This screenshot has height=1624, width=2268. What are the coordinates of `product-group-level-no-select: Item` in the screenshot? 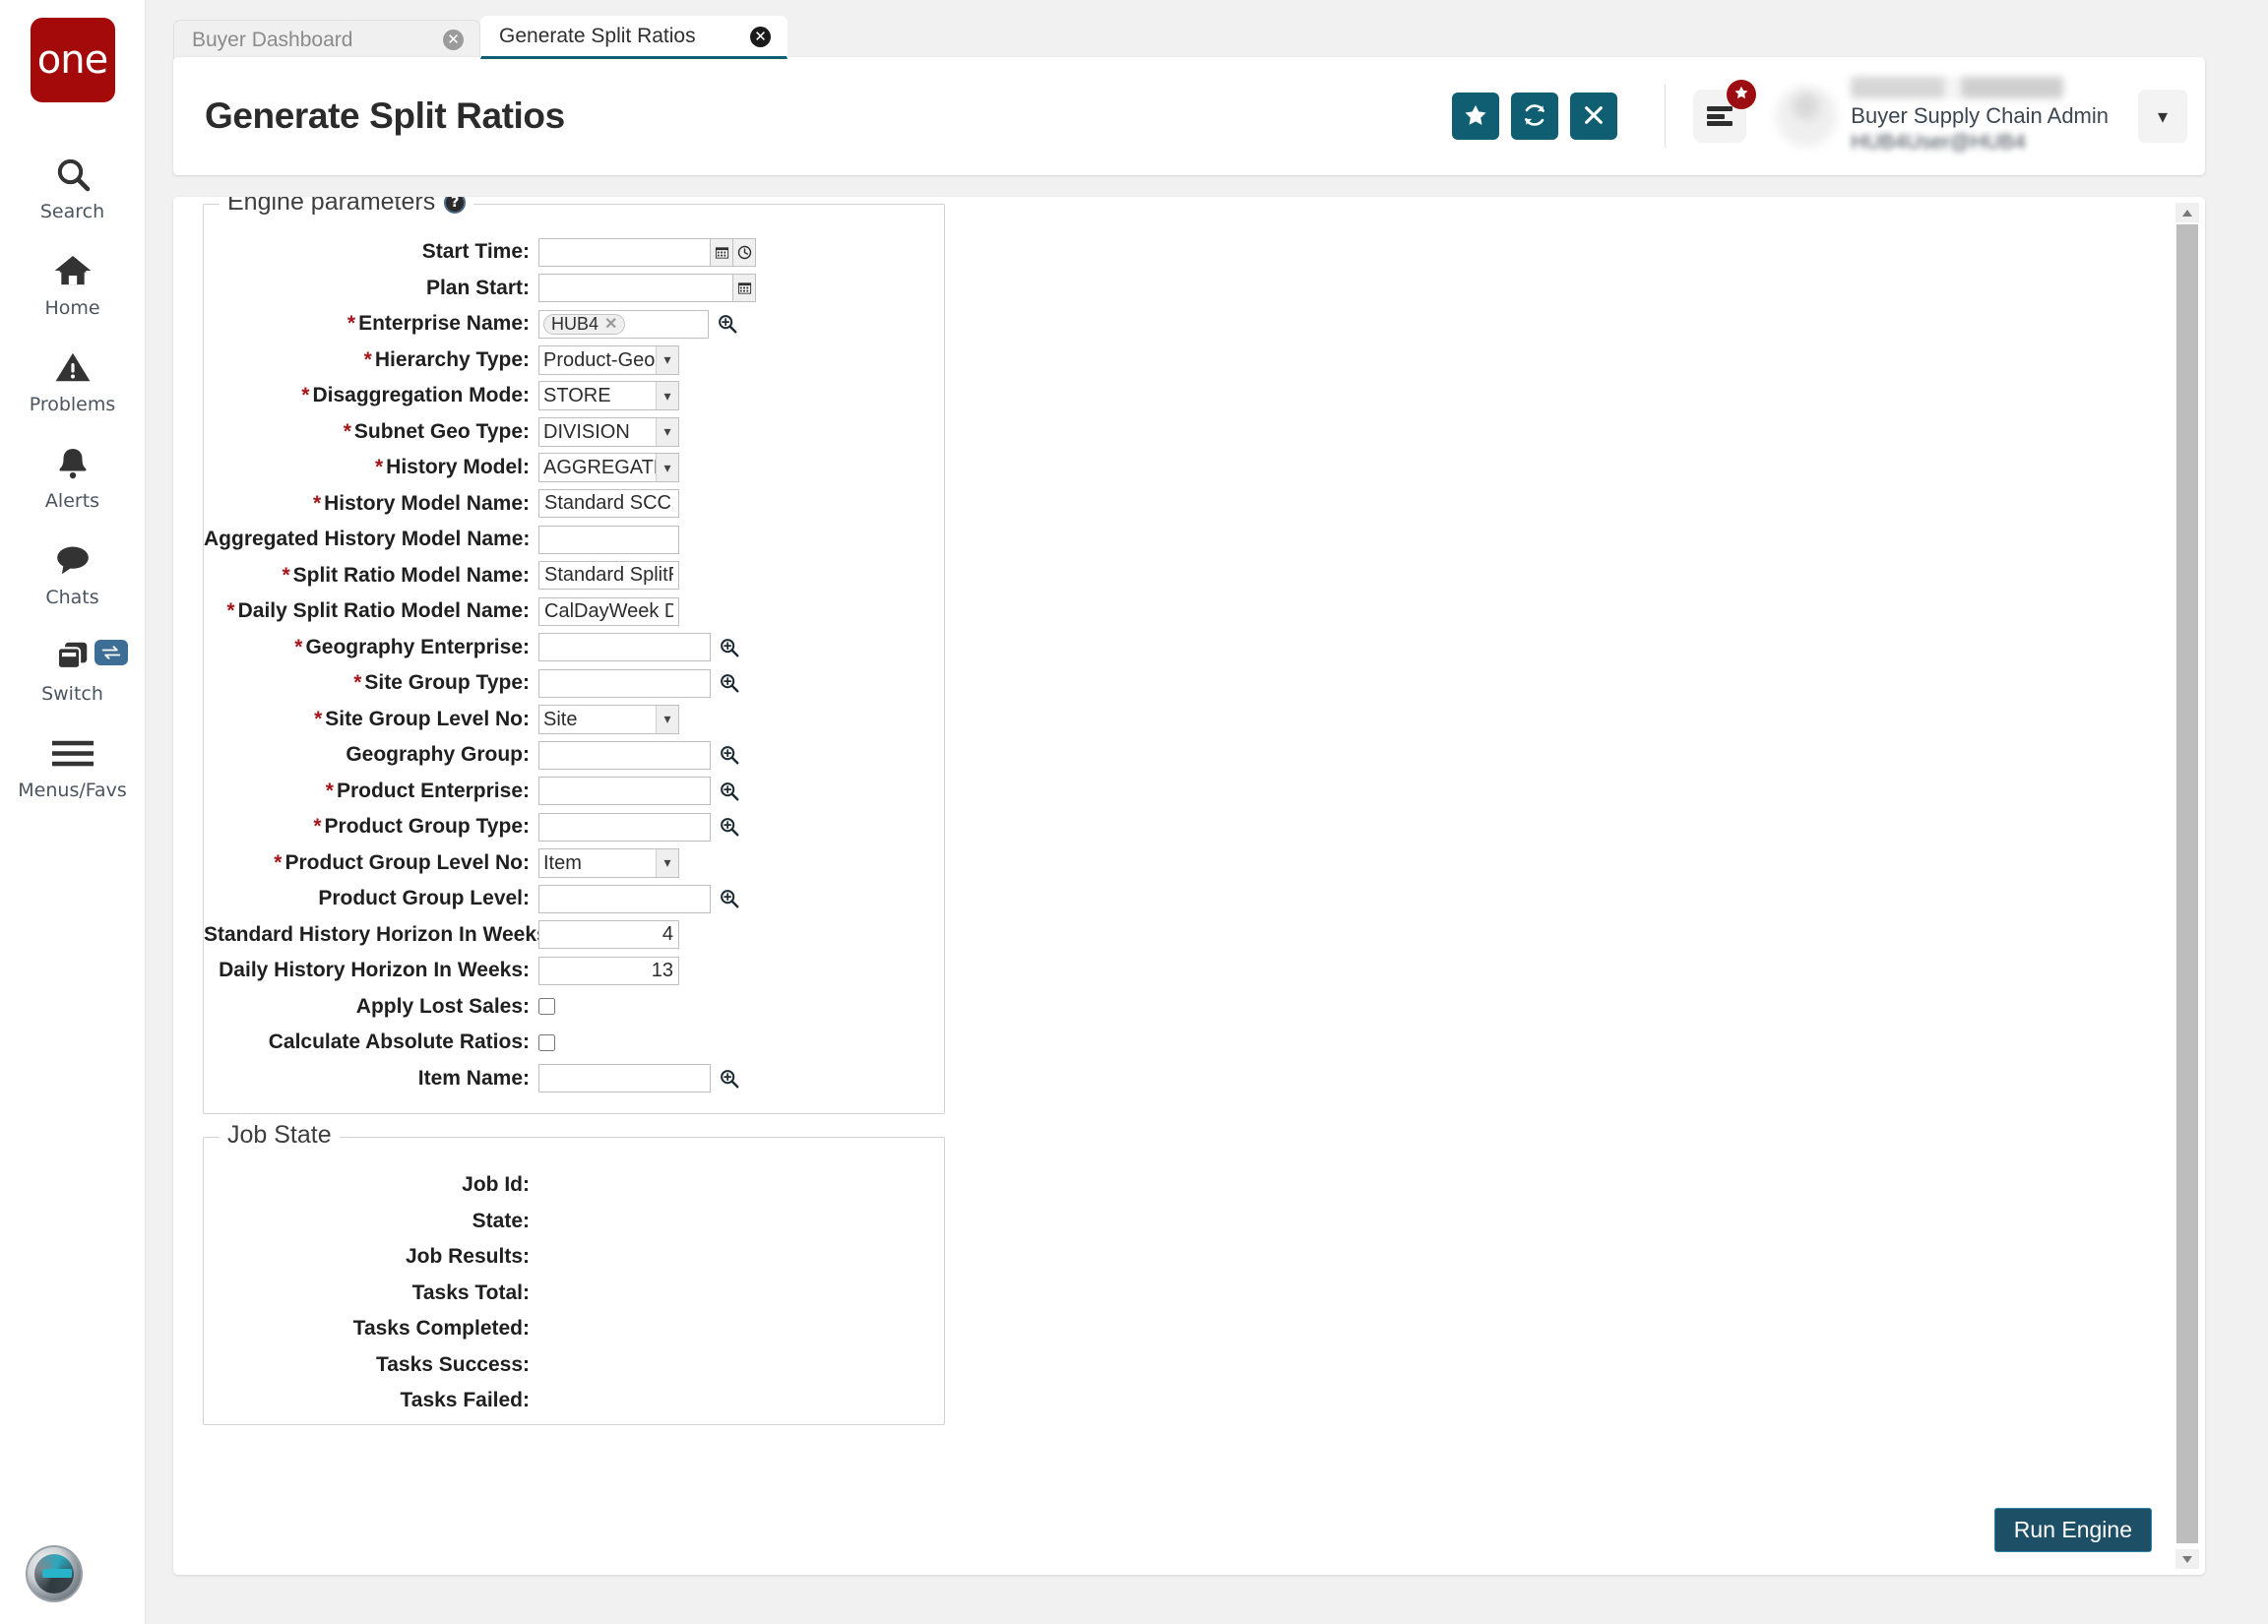 It's located at (608, 862).